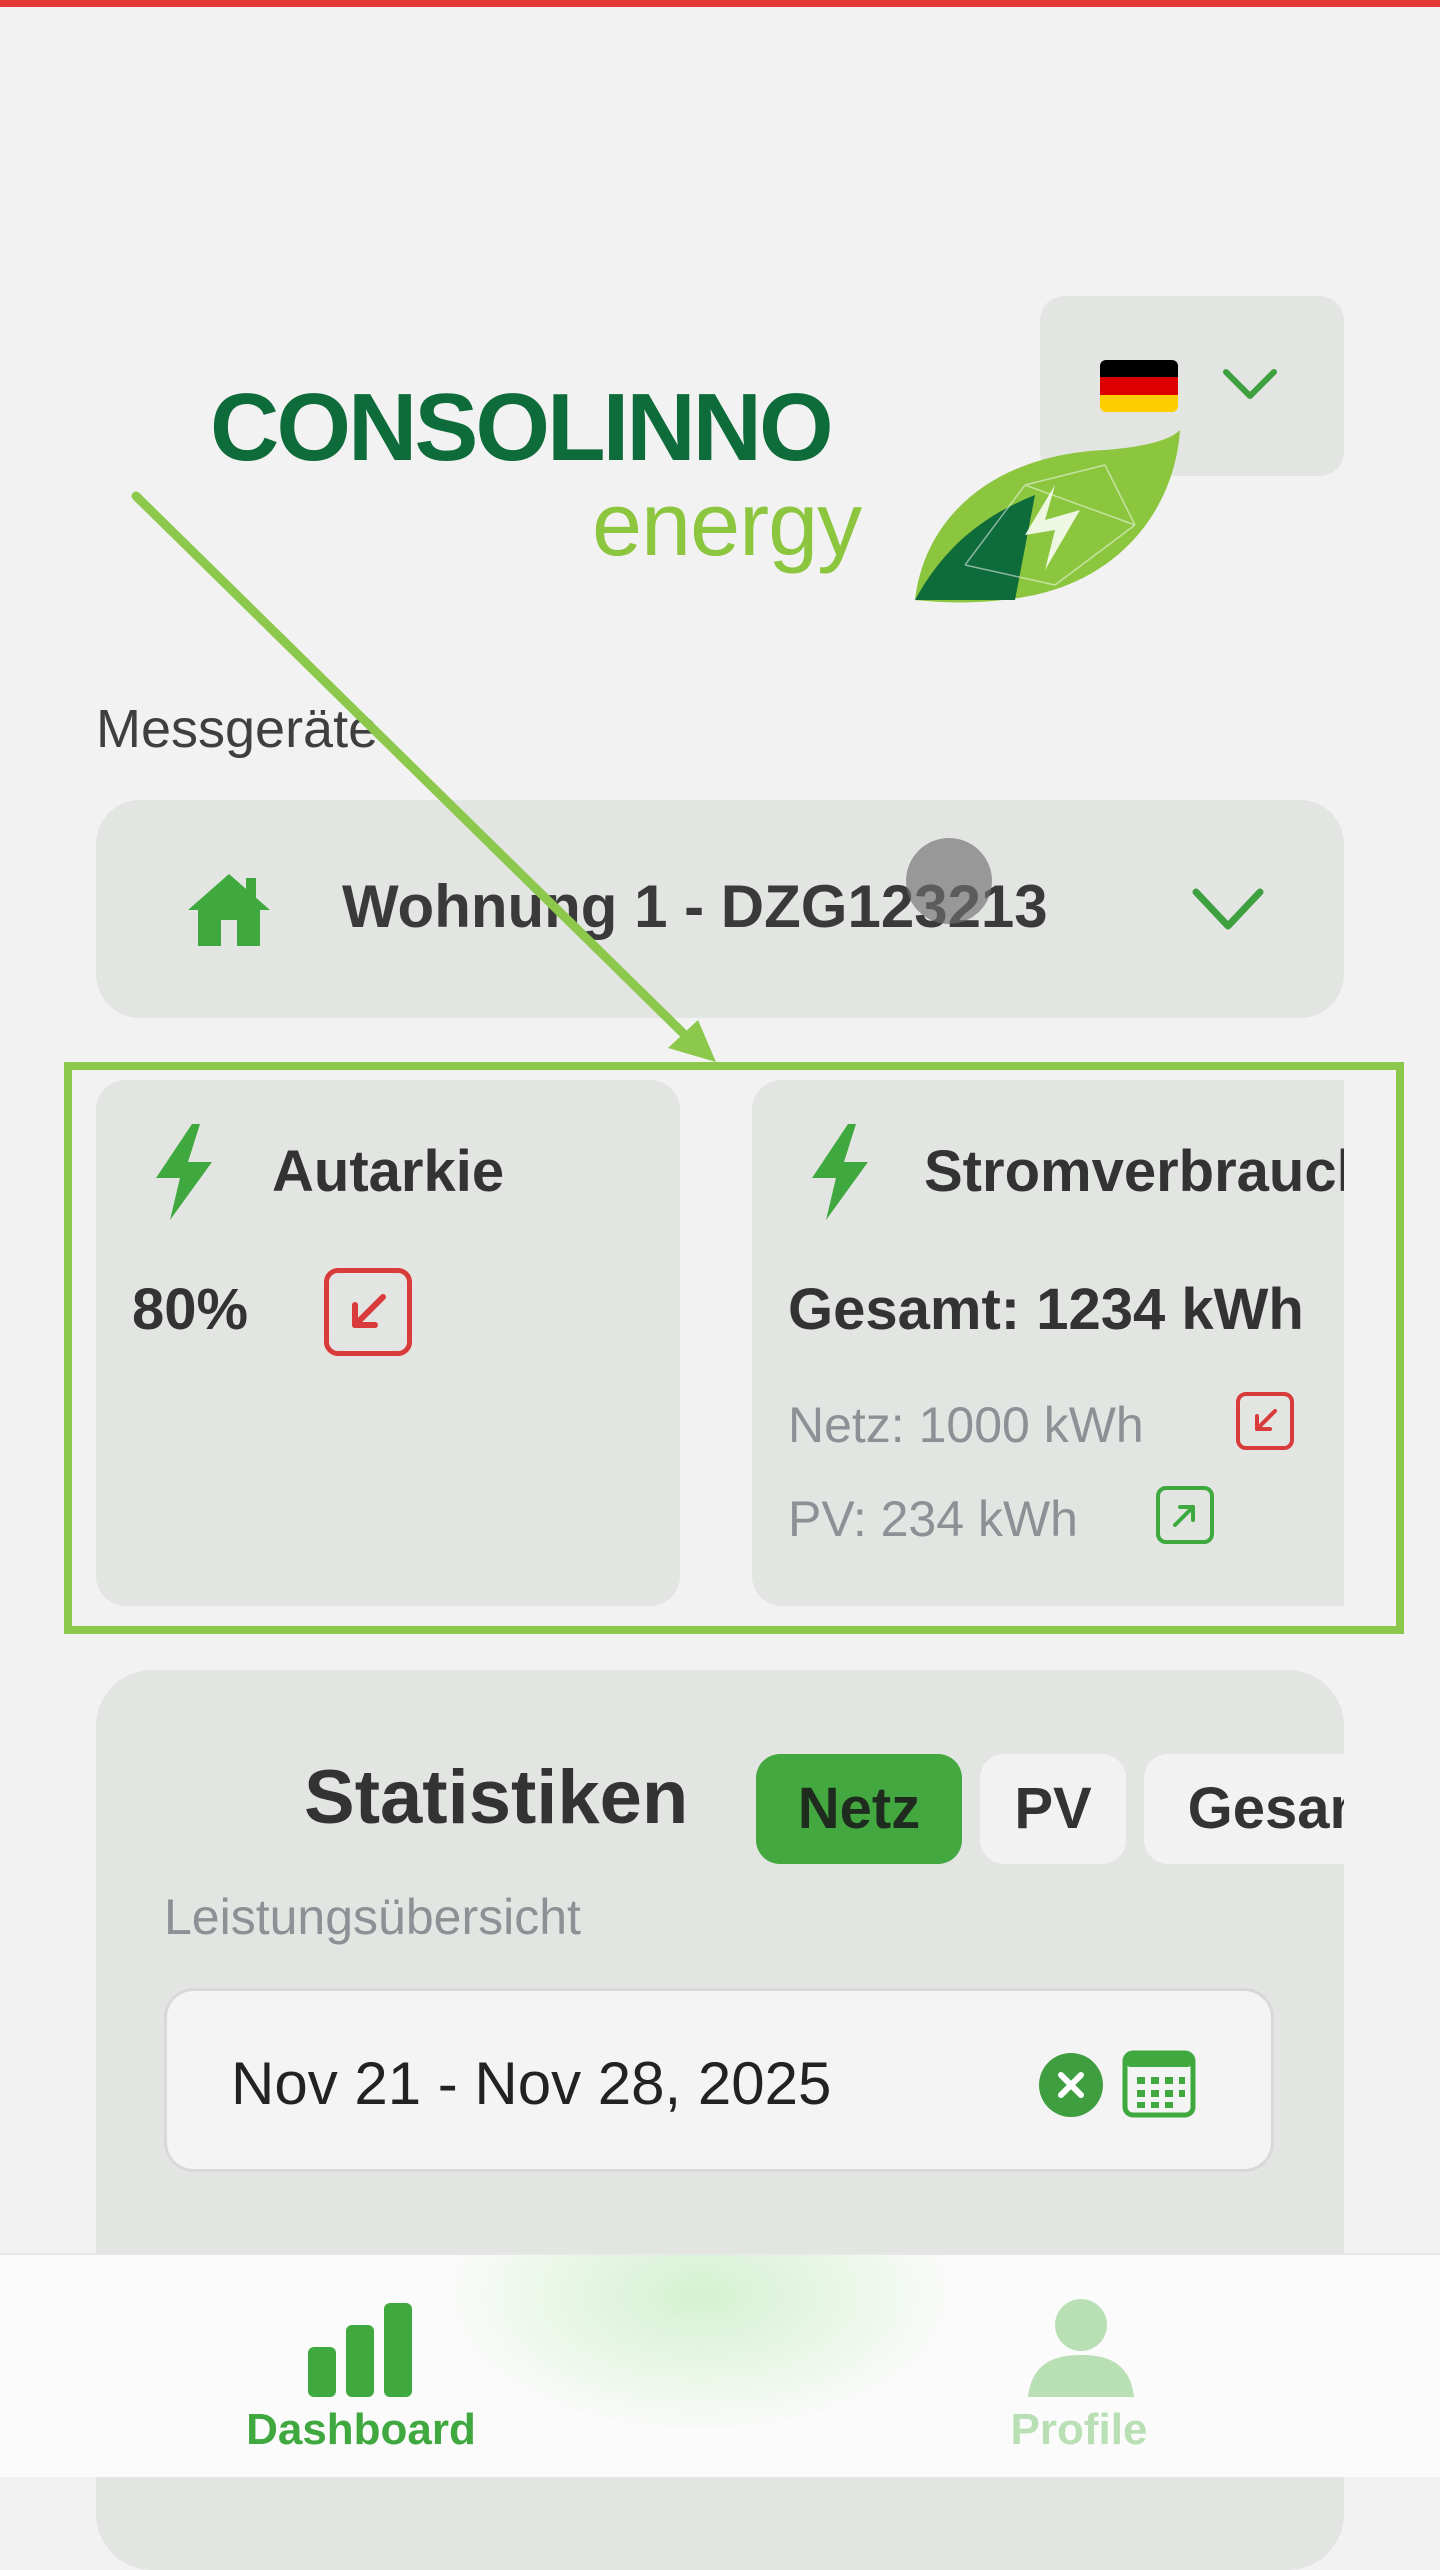  I want to click on statistics-title: Statistiken, so click(496, 1797).